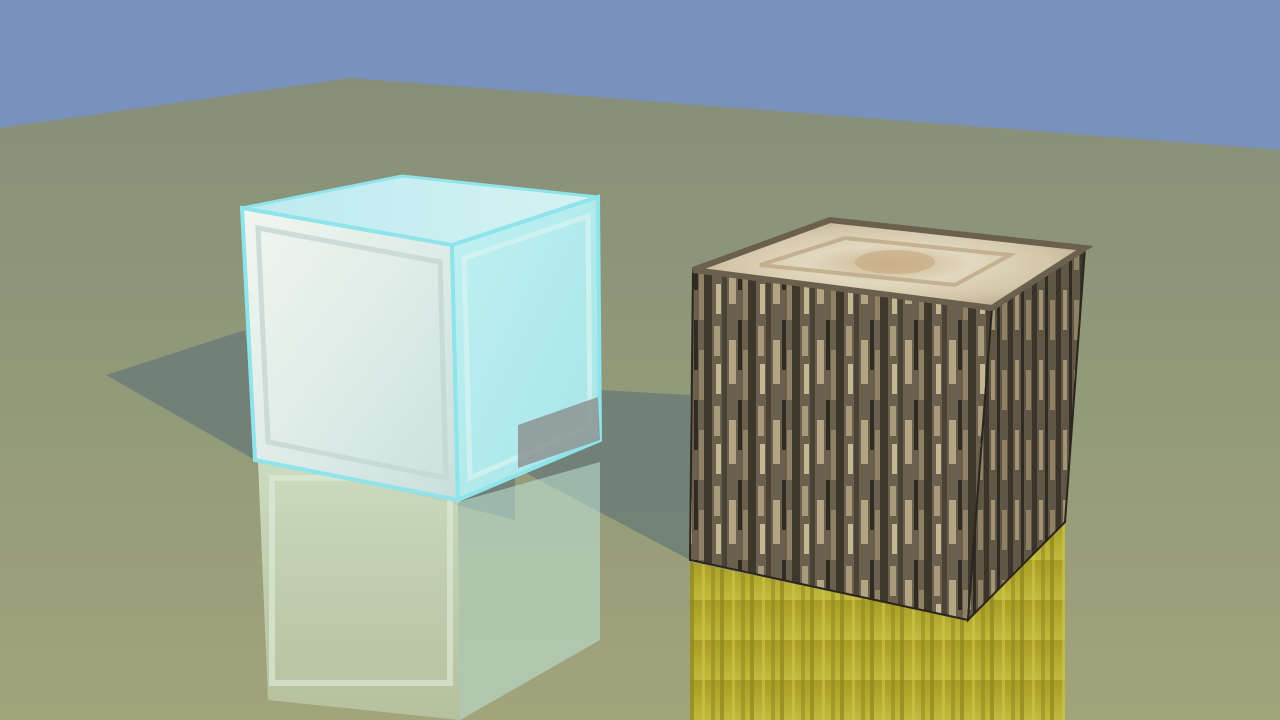 This screenshot has width=1280, height=720. What do you see at coordinates (421, 338) in the screenshot?
I see `glass-block` at bounding box center [421, 338].